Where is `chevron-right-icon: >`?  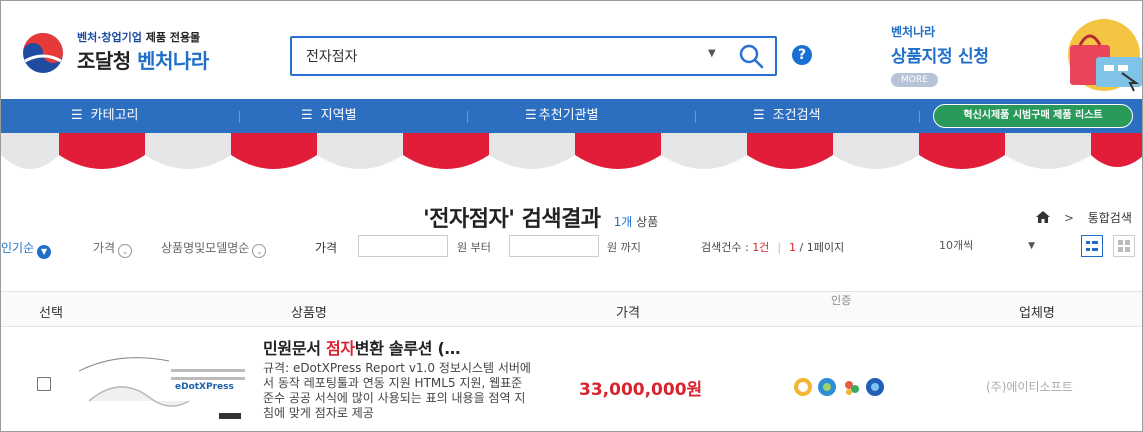 chevron-right-icon: > is located at coordinates (1068, 218).